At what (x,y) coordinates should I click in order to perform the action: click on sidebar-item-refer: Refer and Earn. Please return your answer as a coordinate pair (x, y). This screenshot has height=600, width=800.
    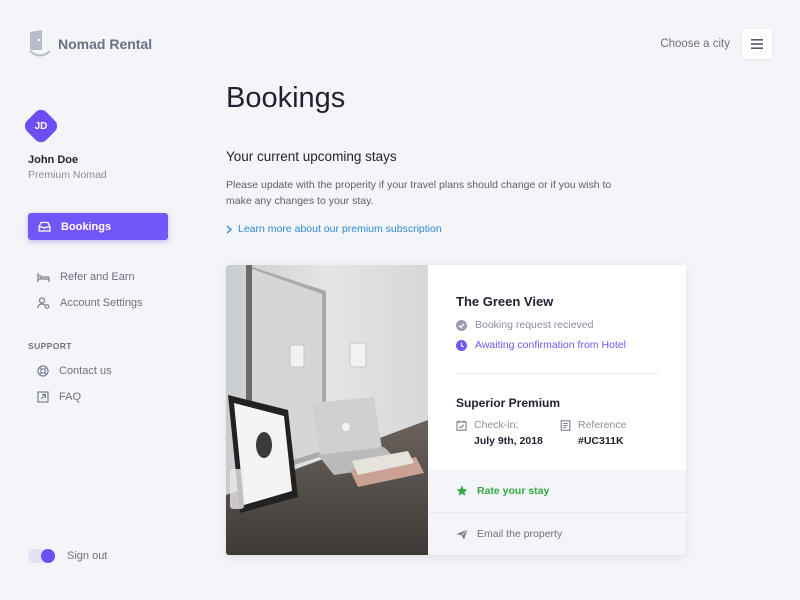
    Looking at the image, I should click on (86, 277).